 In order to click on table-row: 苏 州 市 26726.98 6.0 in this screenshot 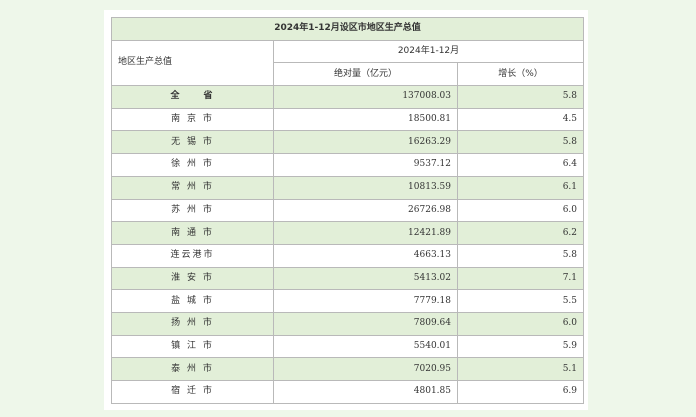, I will do `click(348, 210)`.